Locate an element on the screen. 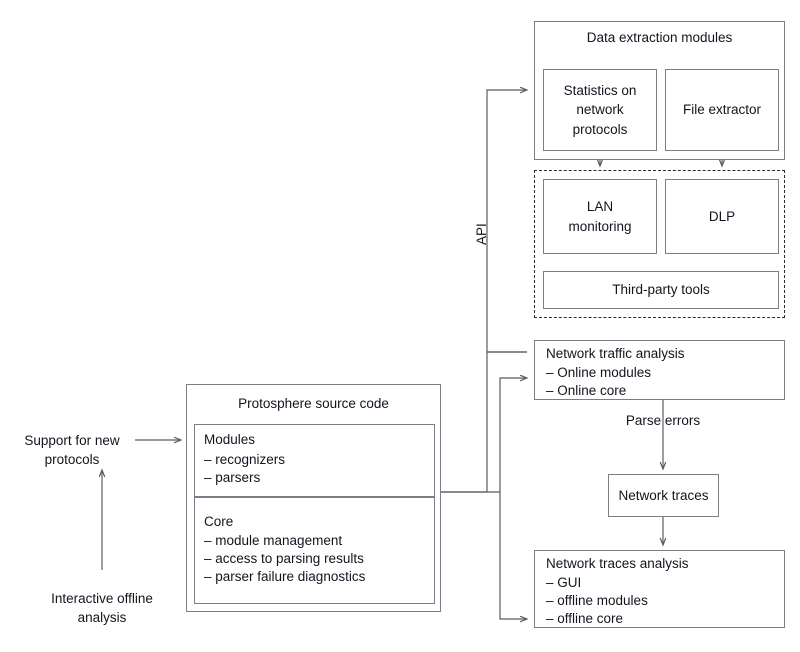 This screenshot has width=800, height=652. network-traces-label: Network traces is located at coordinates (663, 495).